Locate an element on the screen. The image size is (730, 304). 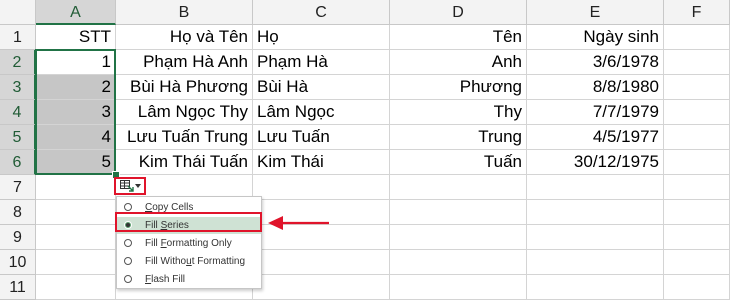
row-header-7: 7 is located at coordinates (18, 187).